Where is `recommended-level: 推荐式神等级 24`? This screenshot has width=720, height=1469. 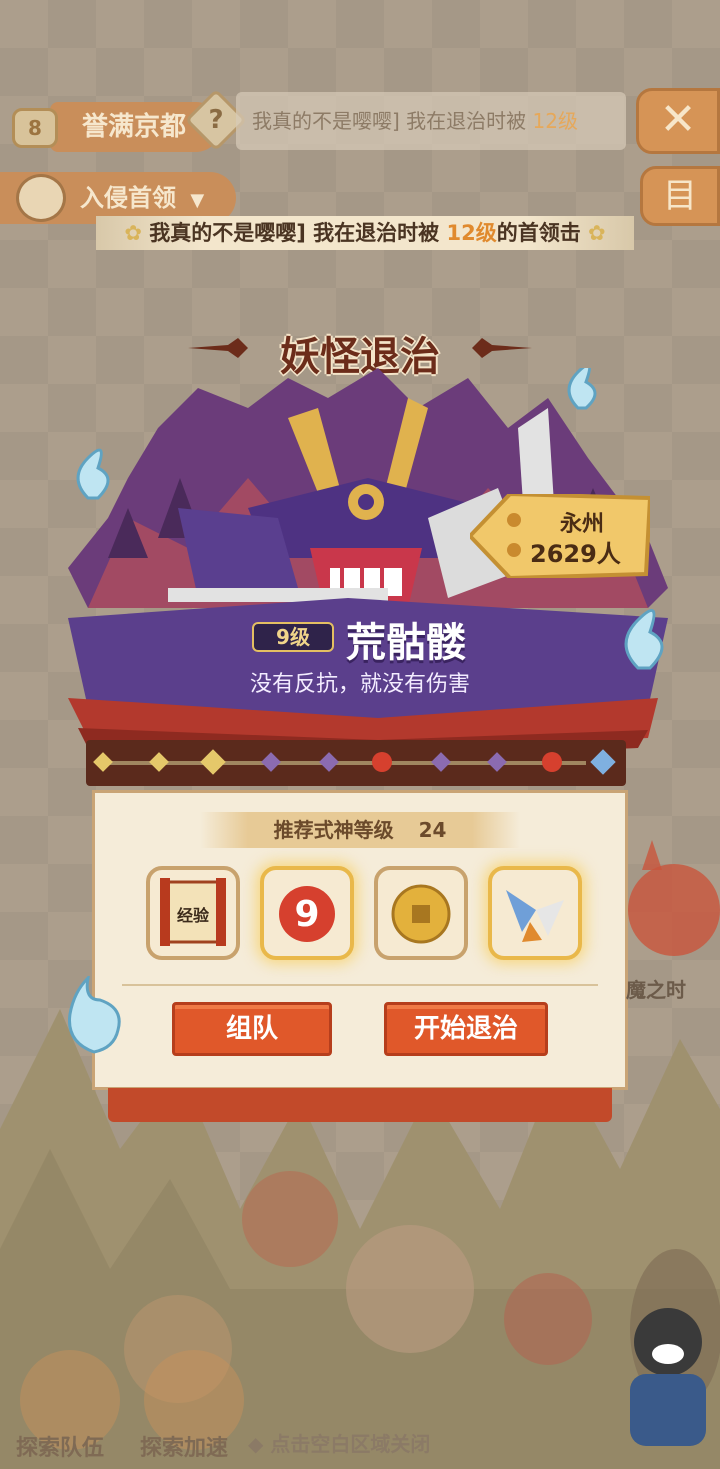 recommended-level: 推荐式神等级 24 is located at coordinates (360, 830).